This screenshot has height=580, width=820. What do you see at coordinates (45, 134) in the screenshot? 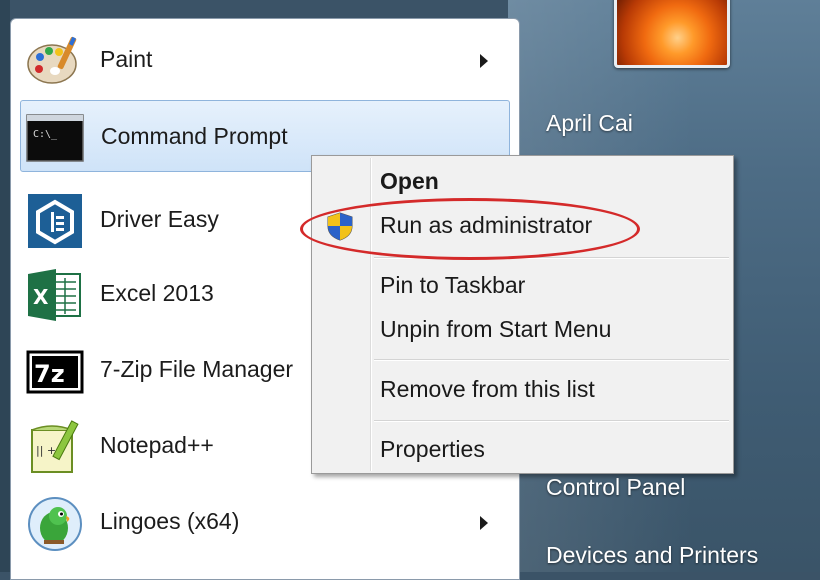
I see `cmd-icon-text: C:\_` at bounding box center [45, 134].